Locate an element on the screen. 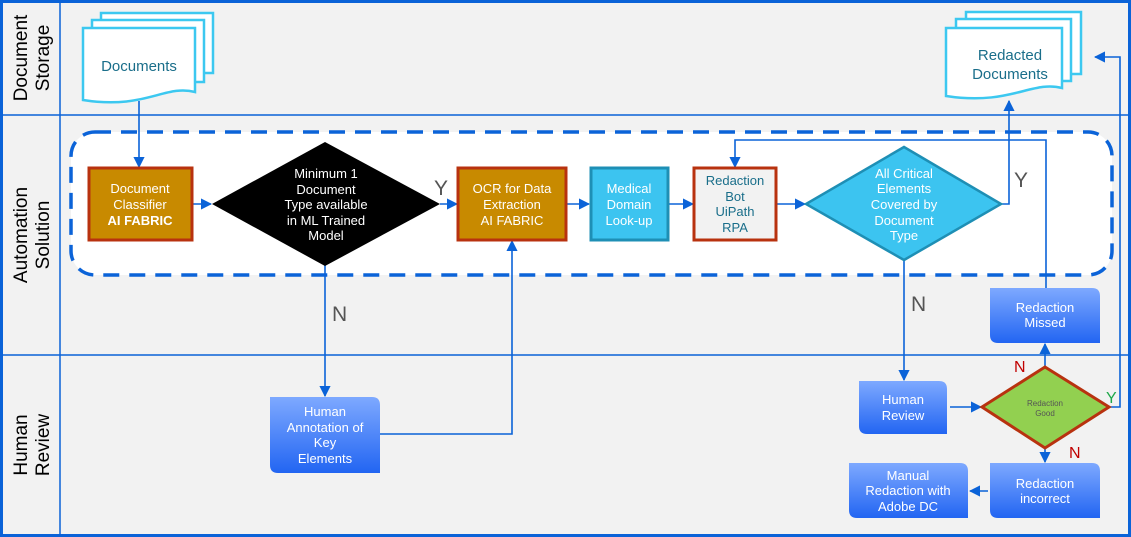 The height and width of the screenshot is (537, 1131). lane-label-automation-solution: AutomationSolution is located at coordinates (32, 235).